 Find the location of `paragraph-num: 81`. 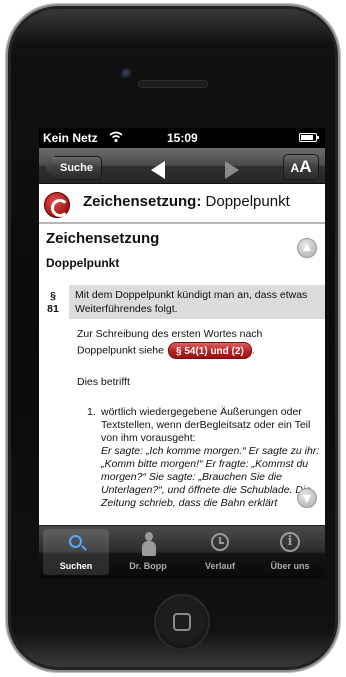

paragraph-num: 81 is located at coordinates (53, 309).